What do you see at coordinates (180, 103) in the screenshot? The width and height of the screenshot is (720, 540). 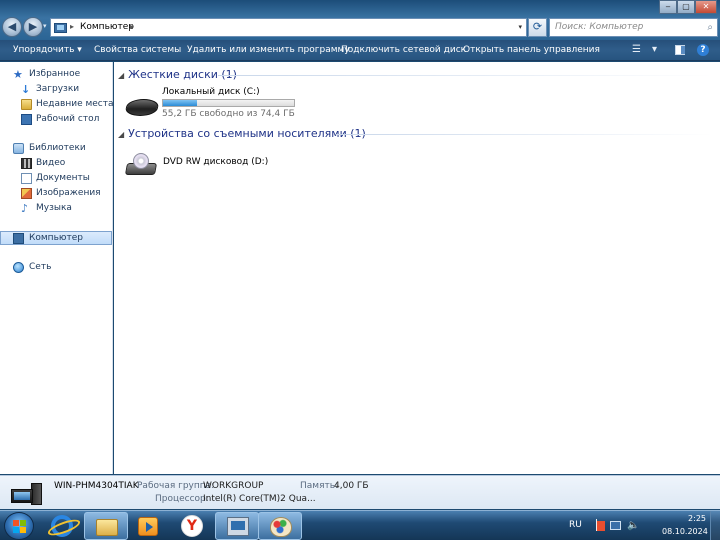 I see `drive-c-usage-fill` at bounding box center [180, 103].